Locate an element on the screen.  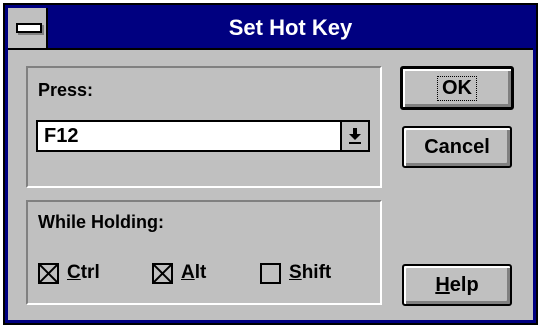
press-label: Press: is located at coordinates (66, 90).